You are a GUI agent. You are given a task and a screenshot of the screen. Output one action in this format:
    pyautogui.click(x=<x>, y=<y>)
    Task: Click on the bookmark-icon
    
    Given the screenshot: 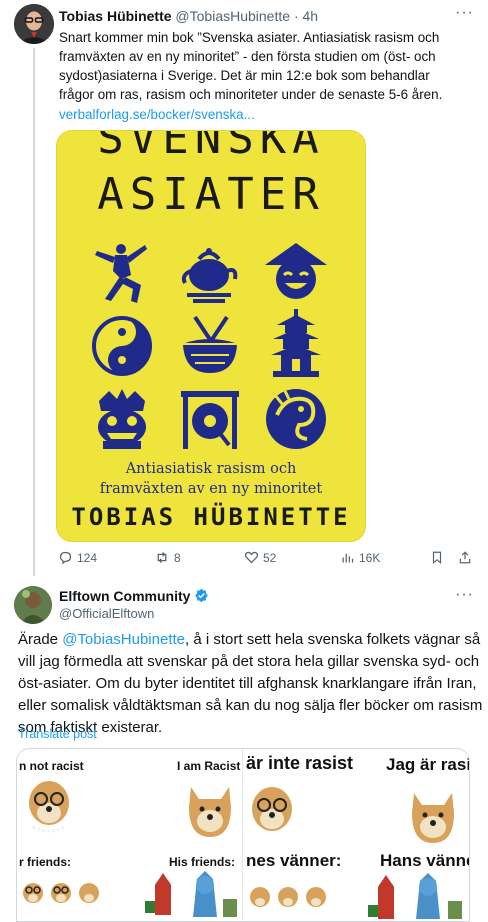 What is the action you would take?
    pyautogui.click(x=437, y=557)
    